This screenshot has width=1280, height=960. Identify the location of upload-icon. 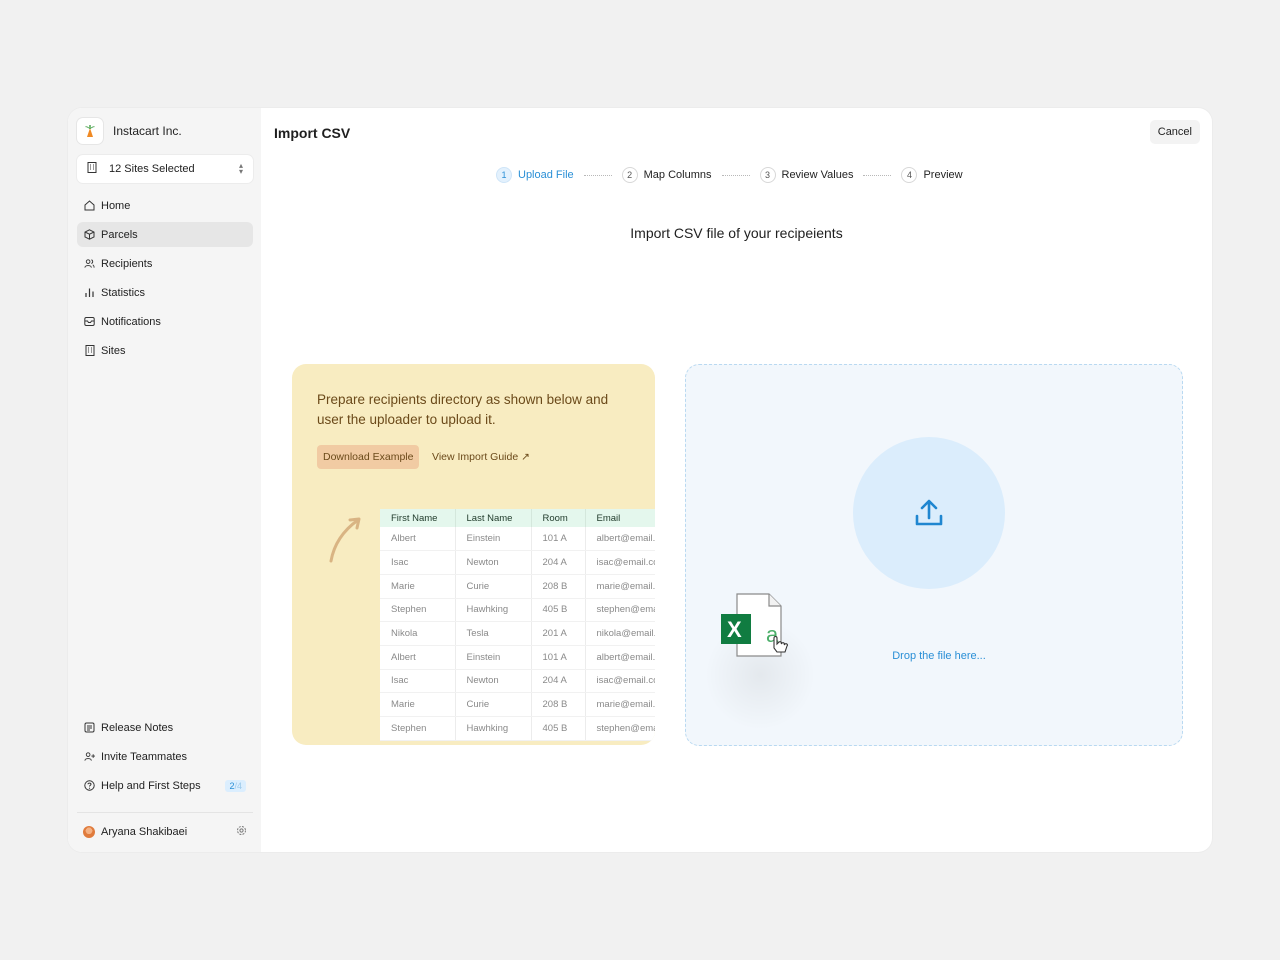
(929, 512).